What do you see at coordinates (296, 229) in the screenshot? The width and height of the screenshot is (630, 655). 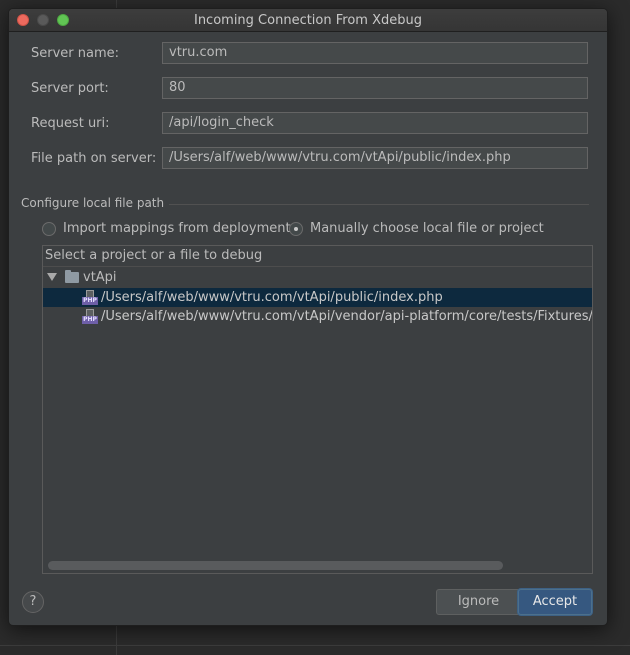 I see `manual-choose-radio` at bounding box center [296, 229].